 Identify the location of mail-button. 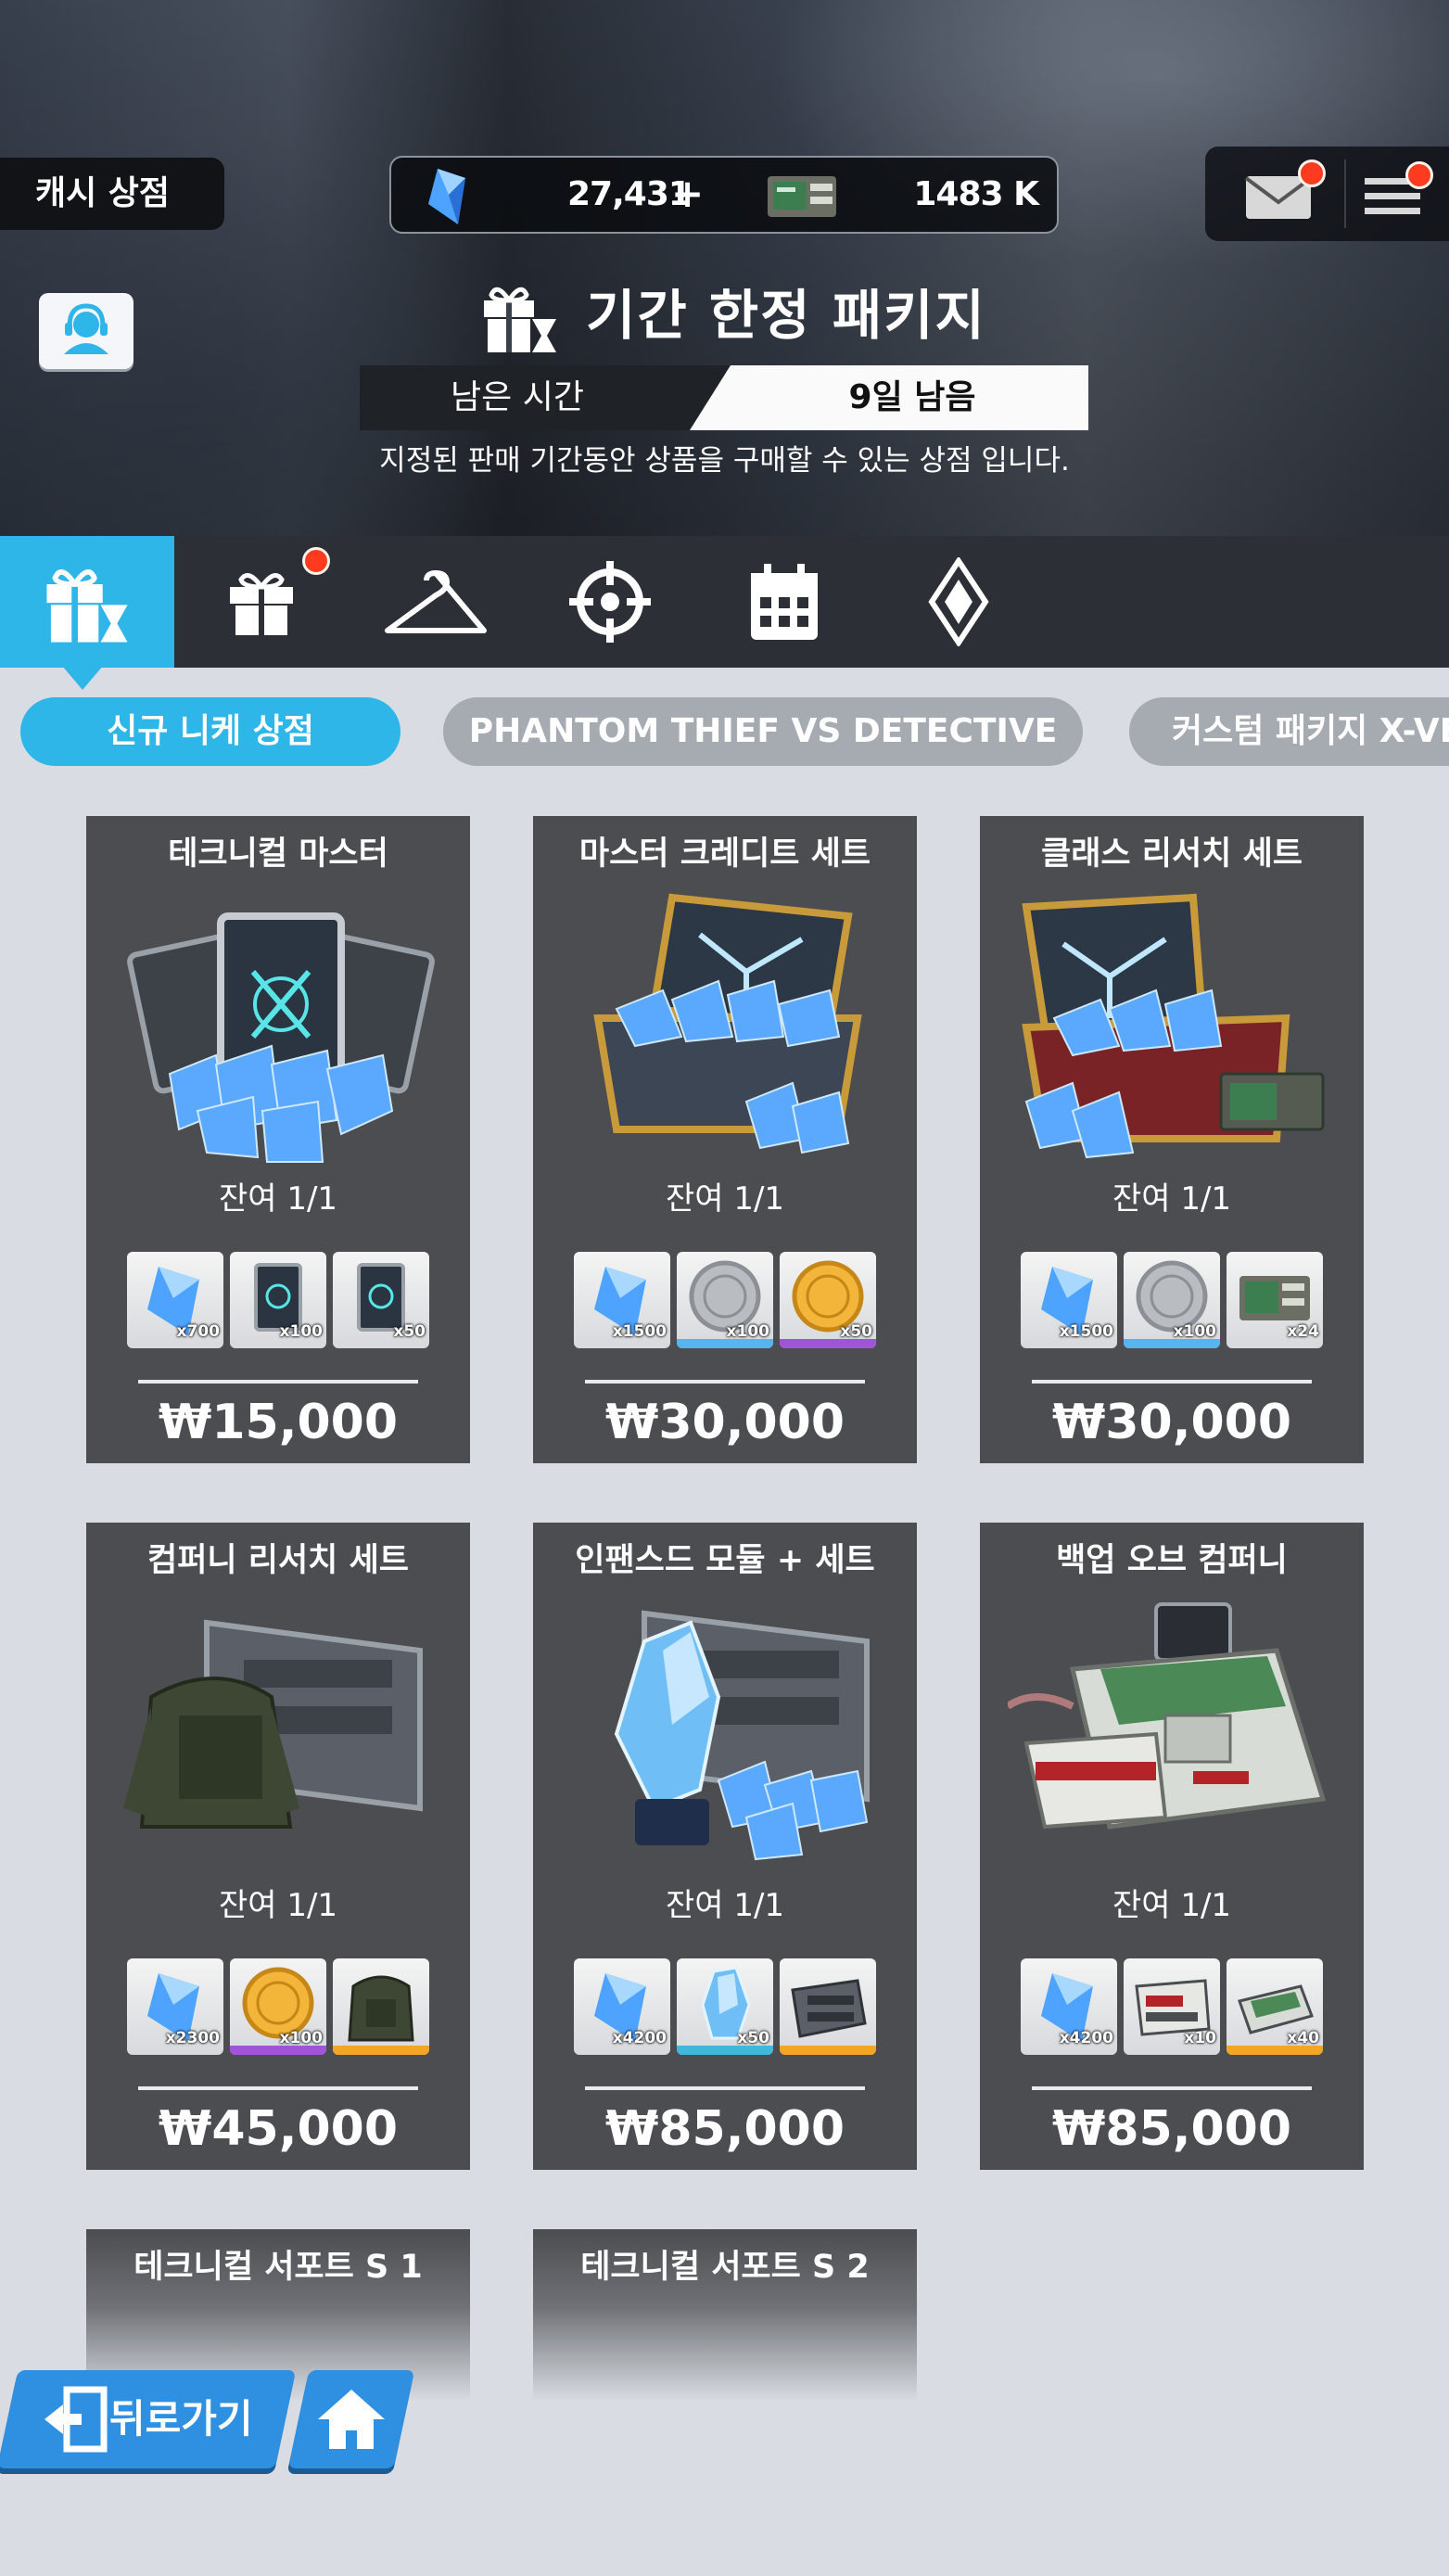
(1284, 191).